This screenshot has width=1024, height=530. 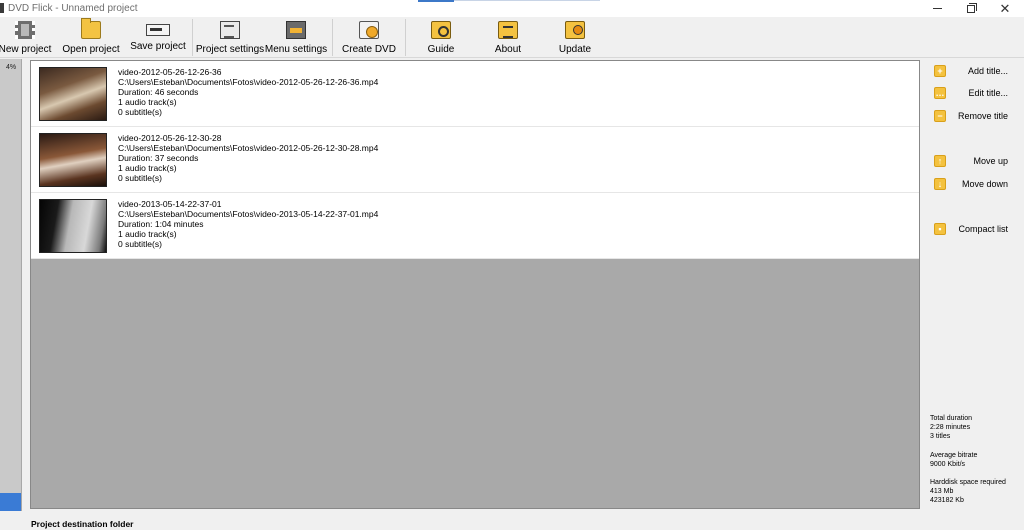 What do you see at coordinates (940, 229) in the screenshot?
I see `compact-list-icon` at bounding box center [940, 229].